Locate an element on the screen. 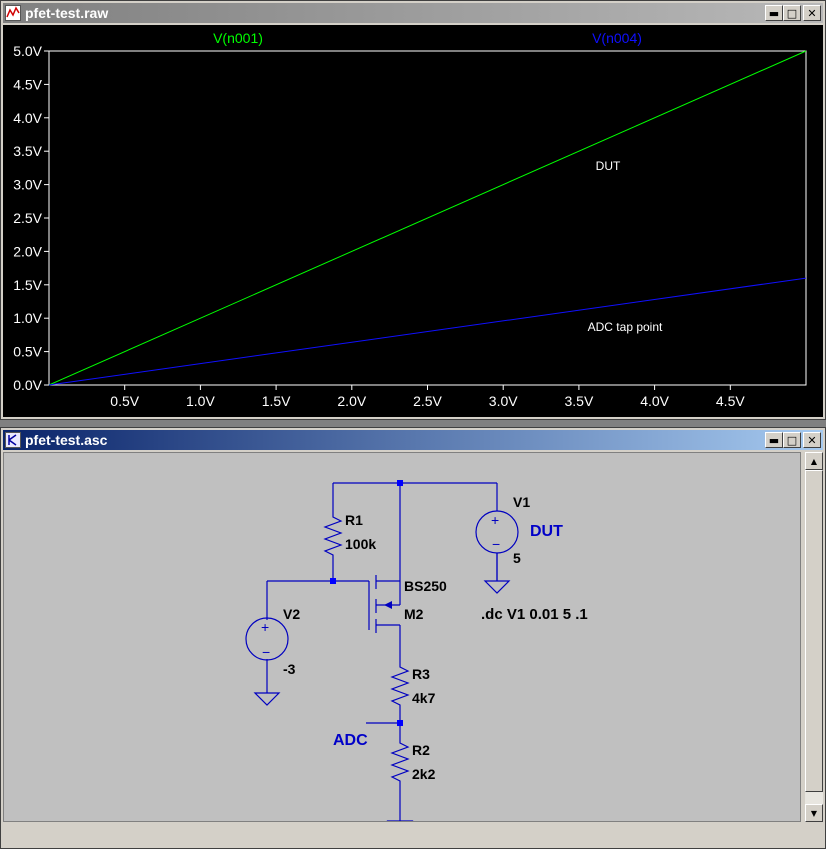 The image size is (826, 849). x-tick-label: 3.0V is located at coordinates (503, 401).